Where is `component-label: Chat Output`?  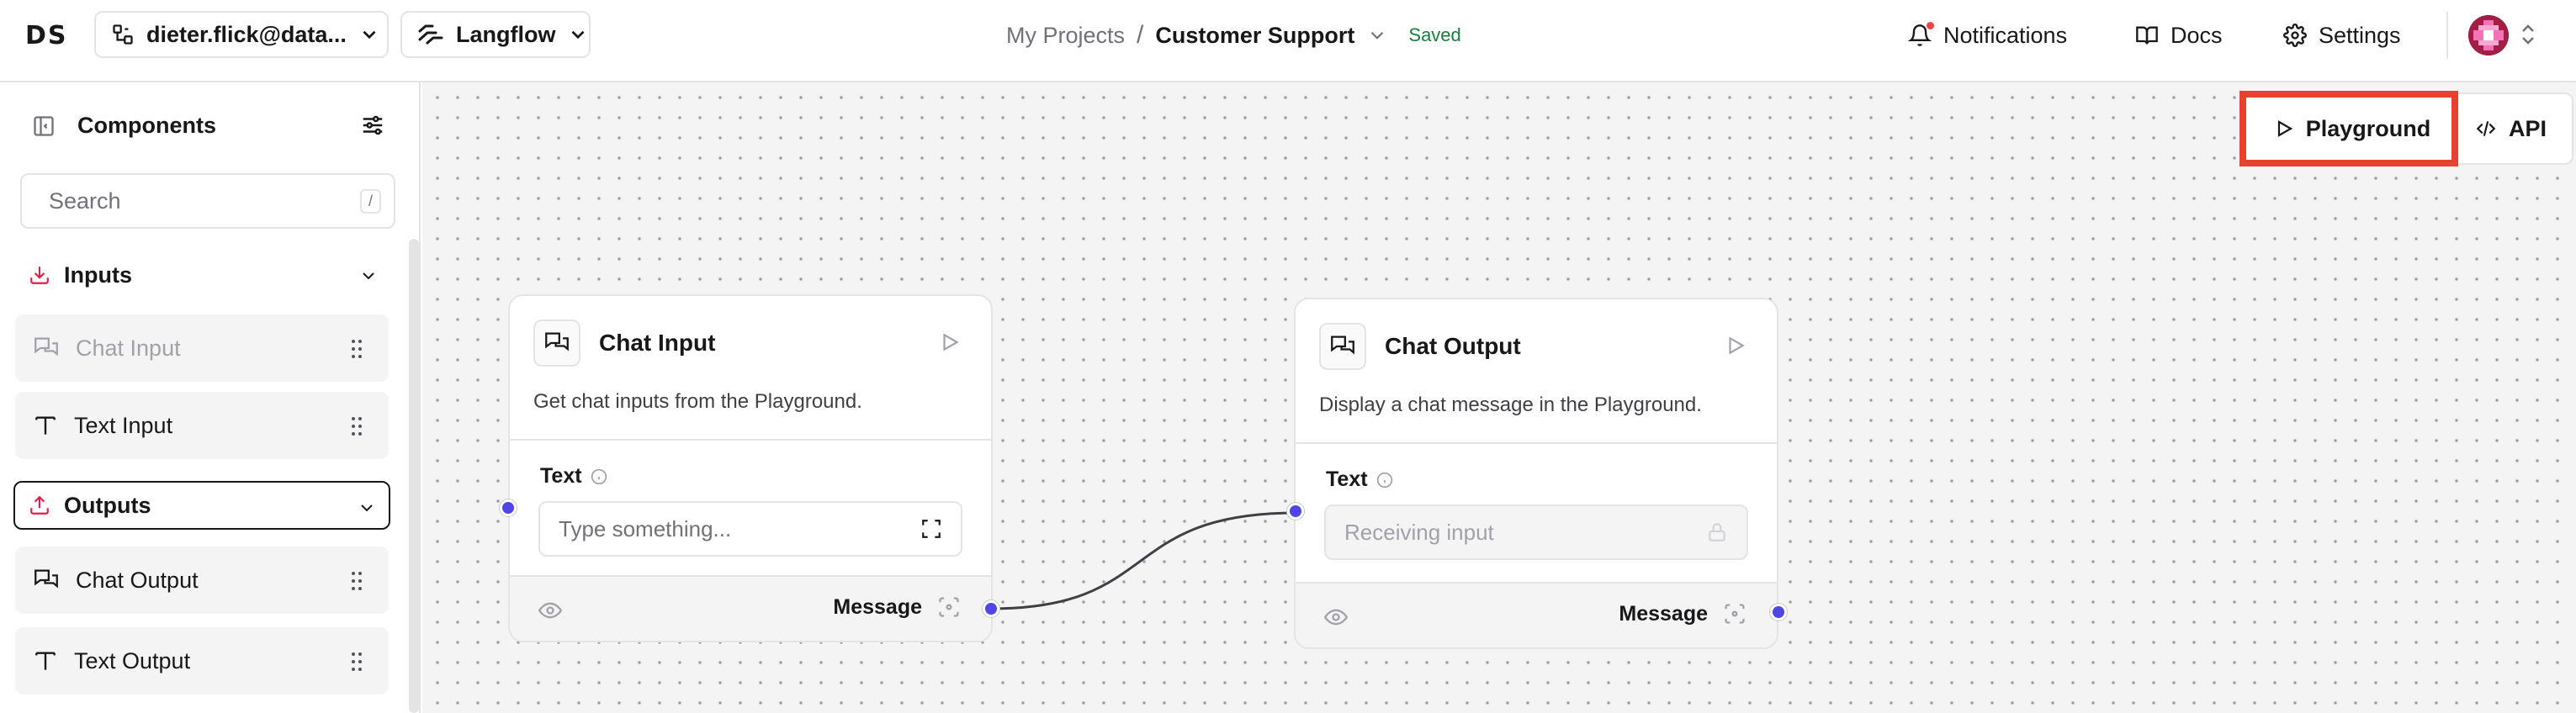 component-label: Chat Output is located at coordinates (137, 580).